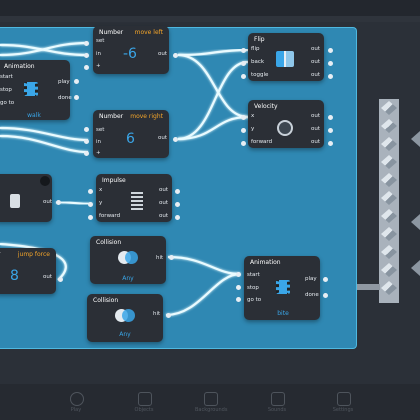  I want to click on impulse-node: Impulse x y forward out out out, so click(134, 198).